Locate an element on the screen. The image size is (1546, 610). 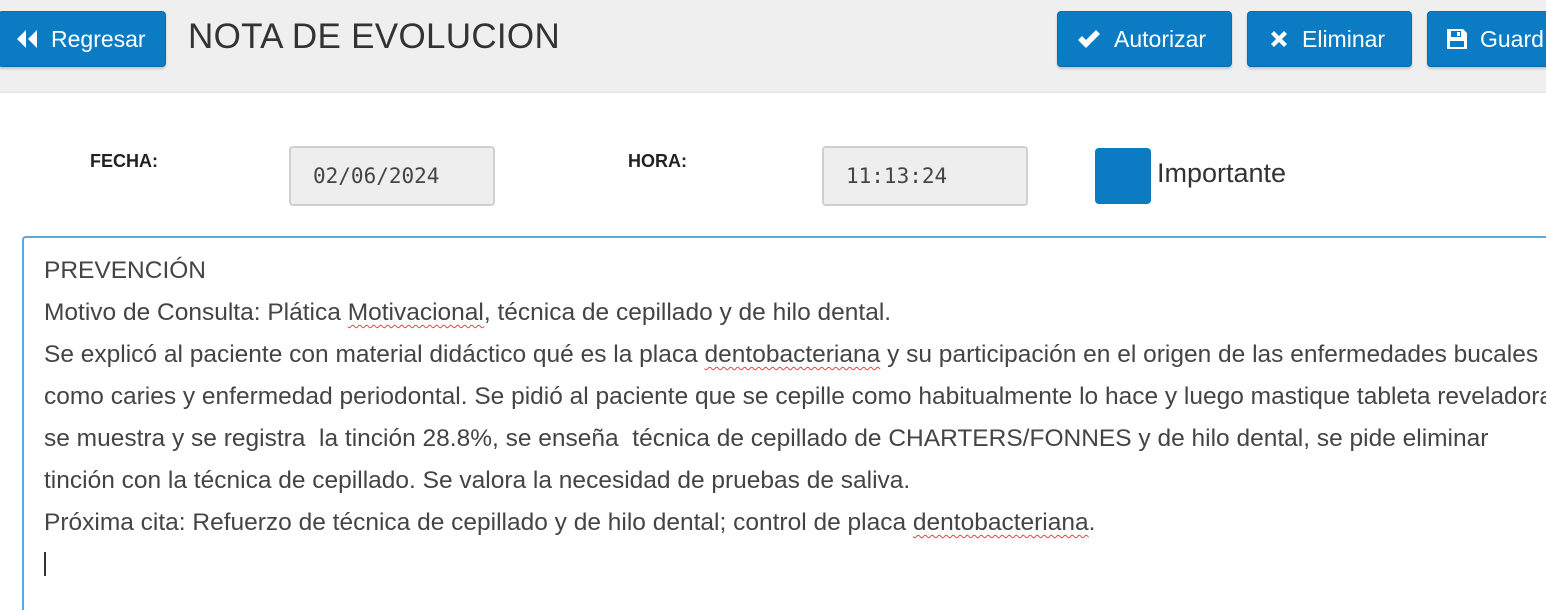
note-heading: PREVENCIÓN is located at coordinates (125, 270).